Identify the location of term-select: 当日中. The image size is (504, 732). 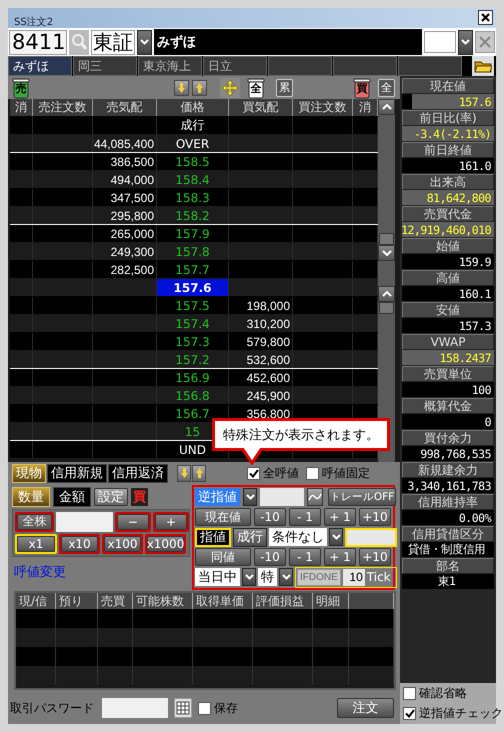
(217, 577).